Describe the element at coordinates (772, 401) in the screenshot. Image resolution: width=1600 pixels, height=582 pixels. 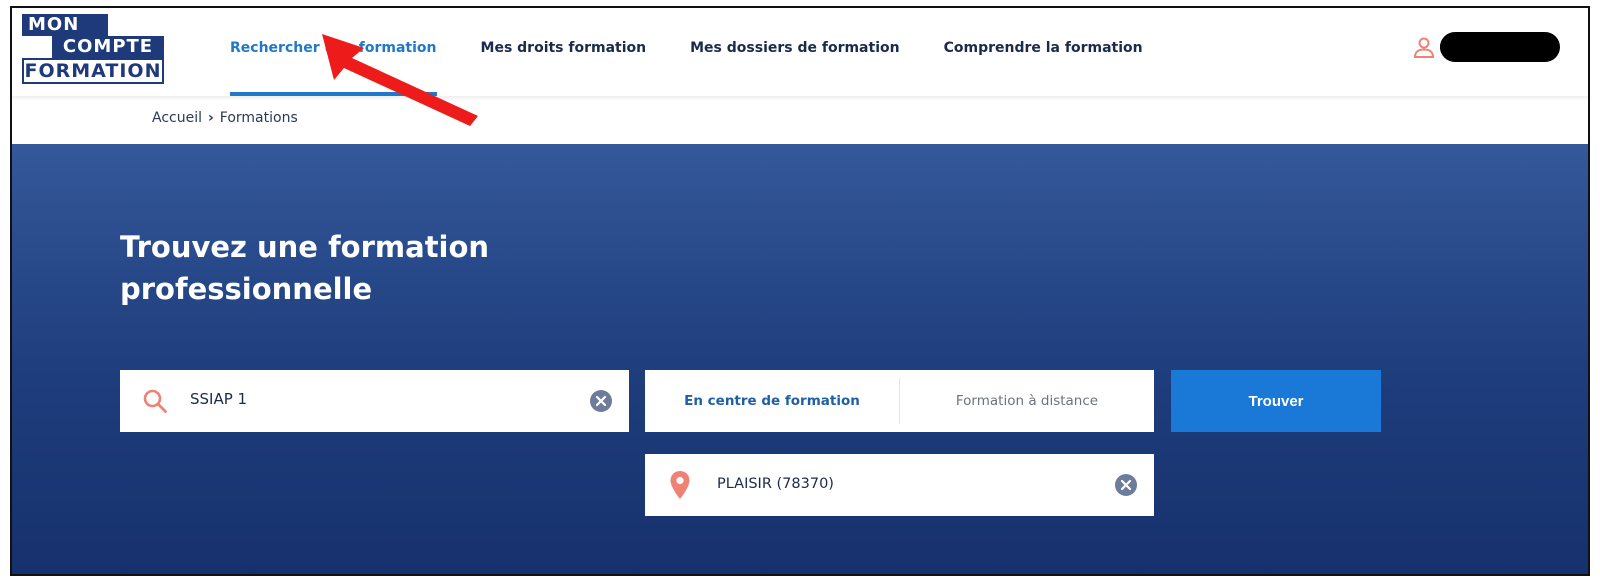
I see `mode-option-centre-formation: En centre de formation` at that location.